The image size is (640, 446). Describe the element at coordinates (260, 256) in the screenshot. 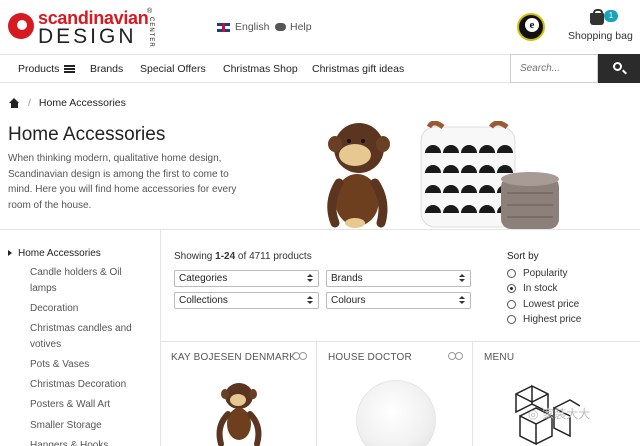

I see `results-total: 4711` at that location.